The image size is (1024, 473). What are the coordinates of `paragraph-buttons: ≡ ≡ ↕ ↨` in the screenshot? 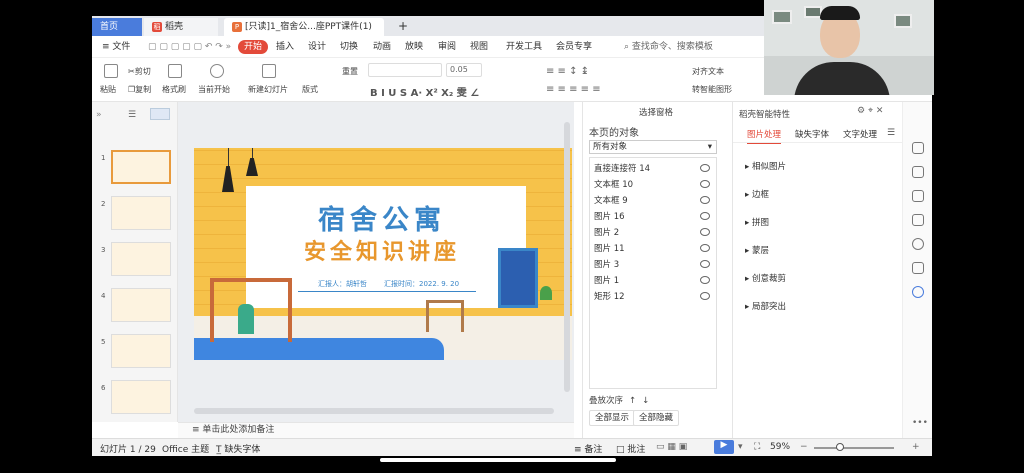 It's located at (567, 71).